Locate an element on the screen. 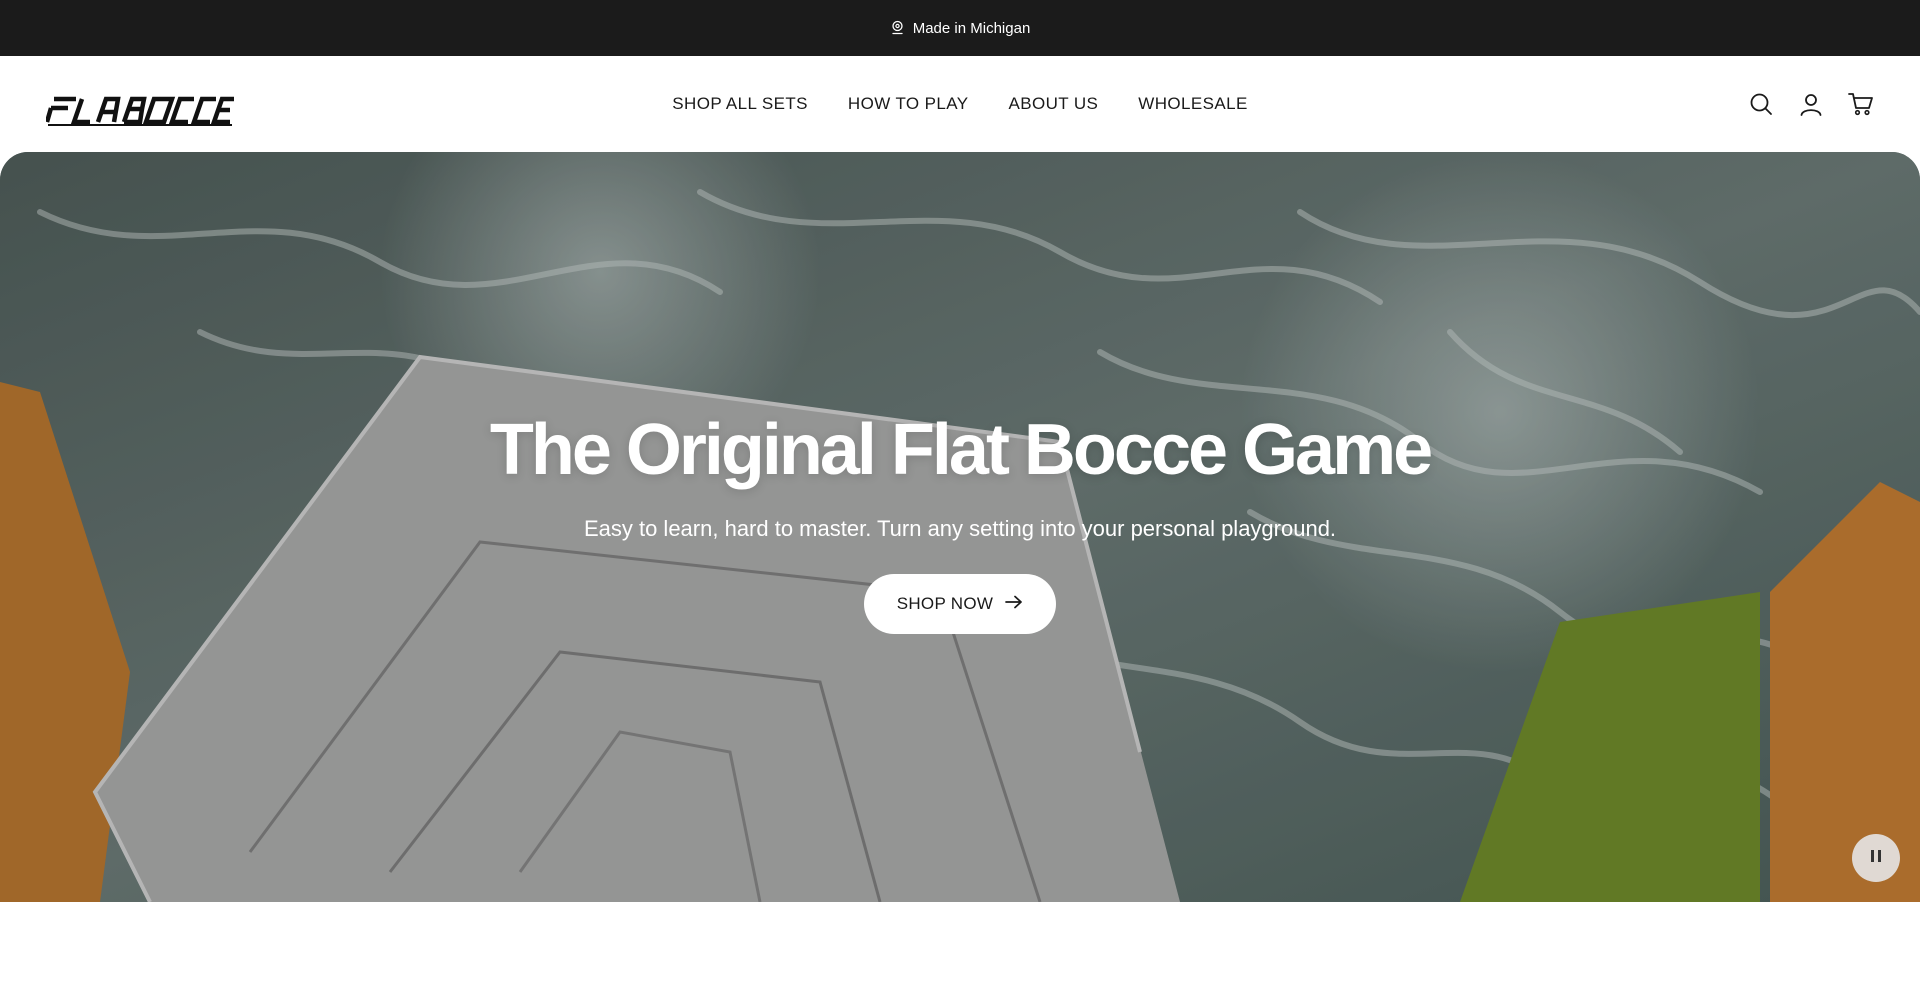 Image resolution: width=1920 pixels, height=993 pixels. nav-how-to-play: HOW TO PLAY is located at coordinates (908, 104).